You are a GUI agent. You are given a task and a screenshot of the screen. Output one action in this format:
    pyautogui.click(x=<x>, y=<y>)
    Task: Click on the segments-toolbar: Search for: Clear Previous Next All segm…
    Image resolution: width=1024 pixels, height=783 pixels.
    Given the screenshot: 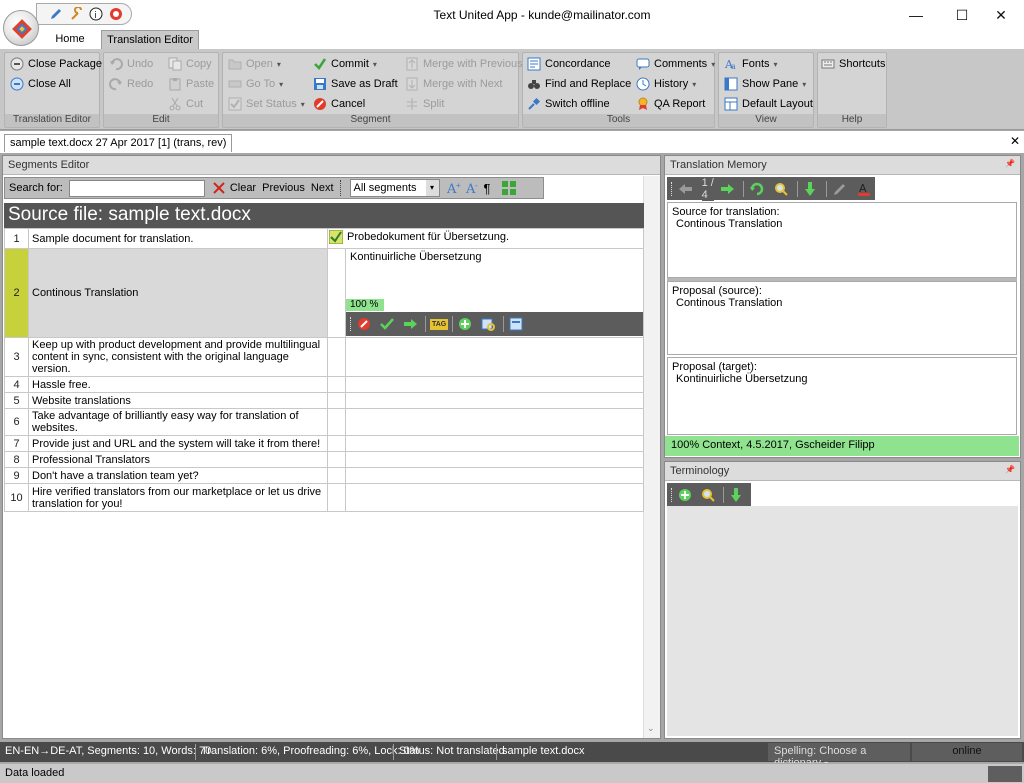 What is the action you would take?
    pyautogui.click(x=274, y=188)
    